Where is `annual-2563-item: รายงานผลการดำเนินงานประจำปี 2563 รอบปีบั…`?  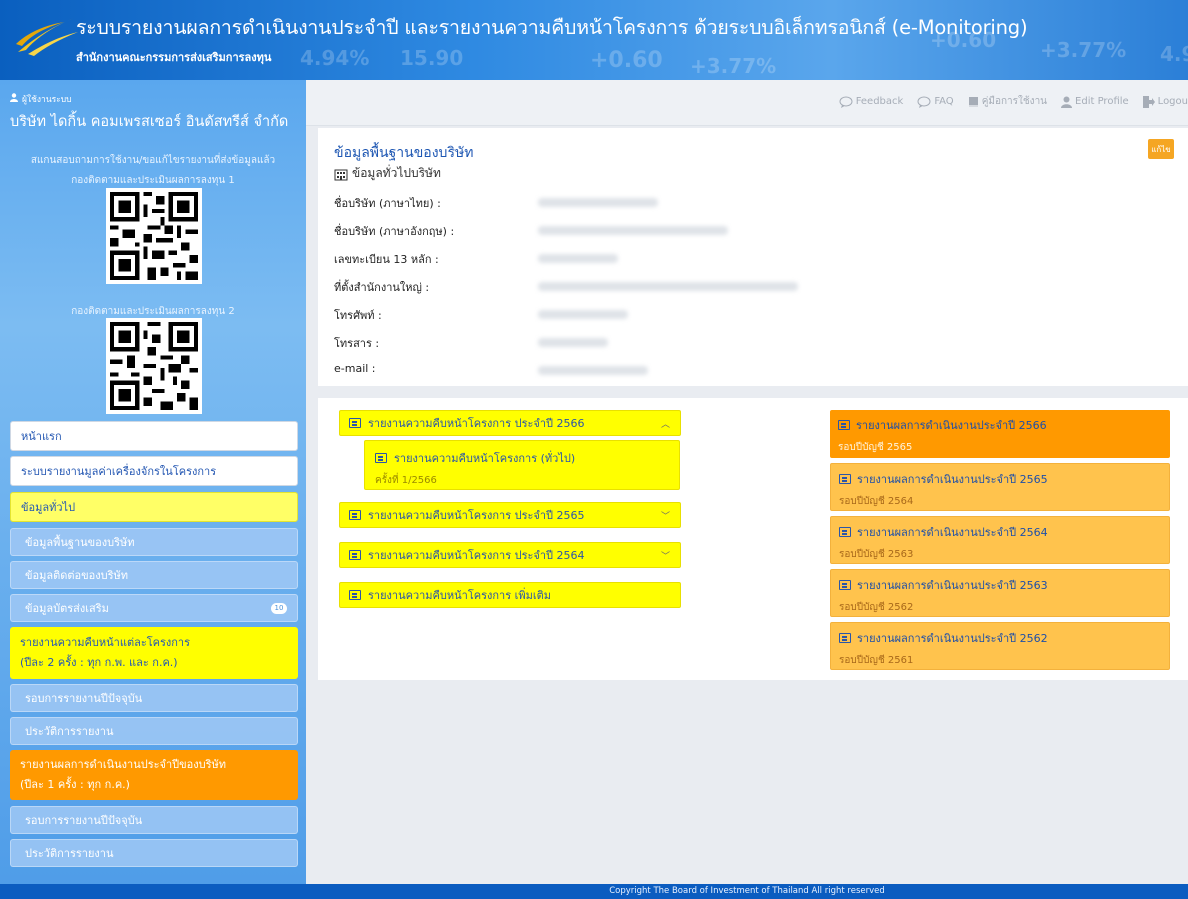
annual-2563-item: รายงานผลการดำเนินงานประจำปี 2563 รอบปีบั… is located at coordinates (1000, 593).